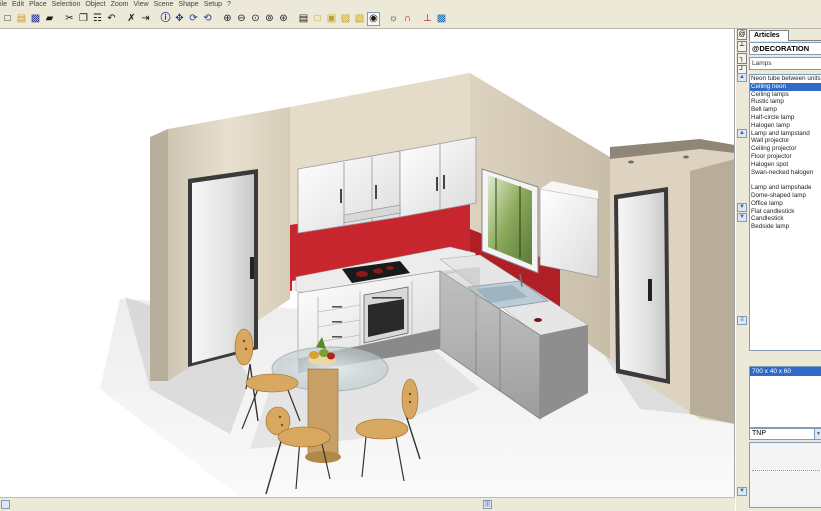  What do you see at coordinates (21, 19) in the screenshot?
I see `open-folder-icon: ▤` at bounding box center [21, 19].